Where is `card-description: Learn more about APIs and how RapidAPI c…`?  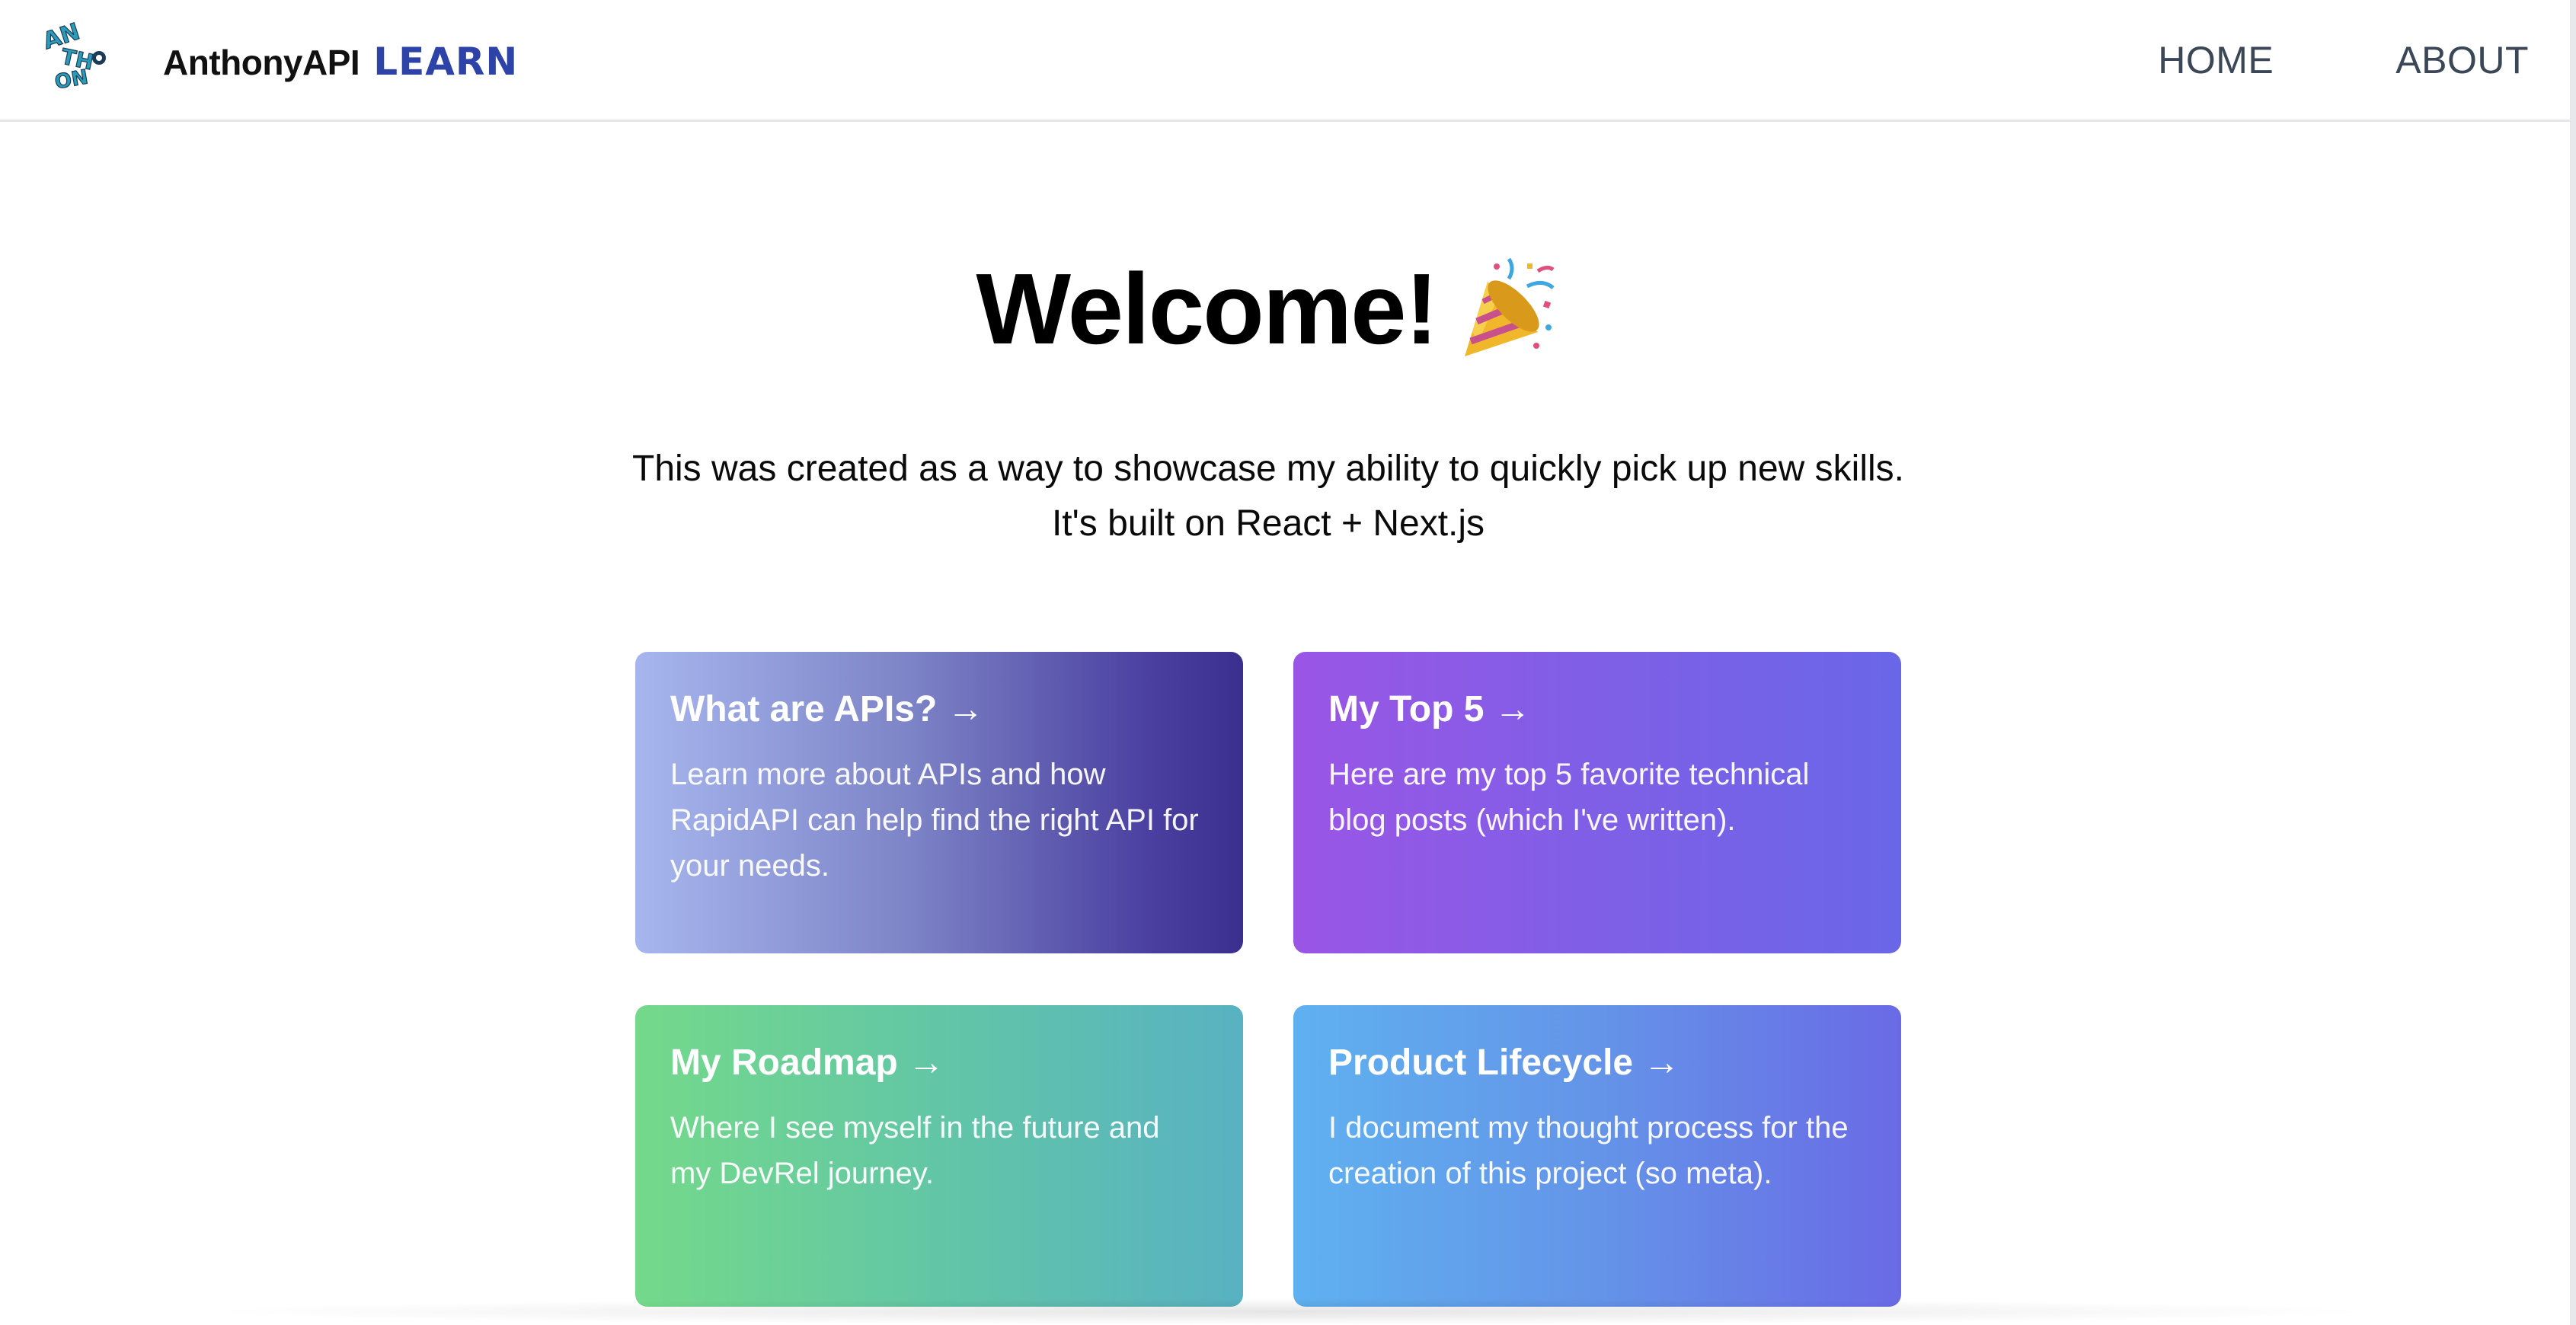
card-description: Learn more about APIs and how RapidAPI c… is located at coordinates (934, 820).